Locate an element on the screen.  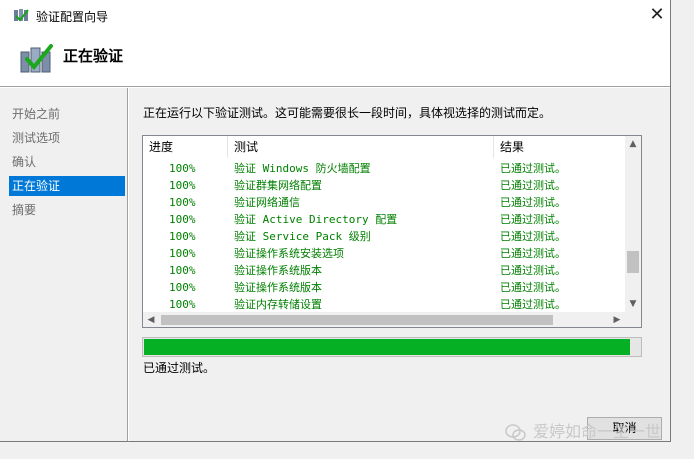
header-band: 正在验证 is located at coordinates (335, 58).